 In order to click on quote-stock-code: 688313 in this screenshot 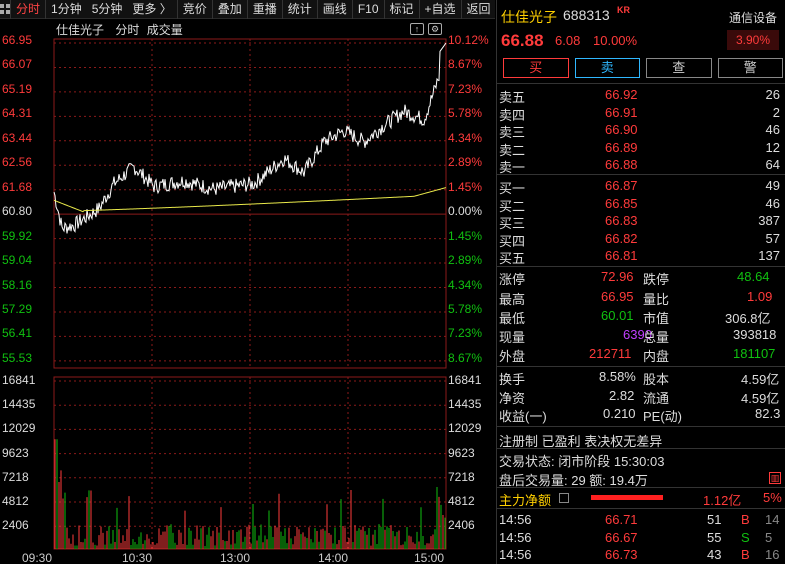, I will do `click(586, 15)`.